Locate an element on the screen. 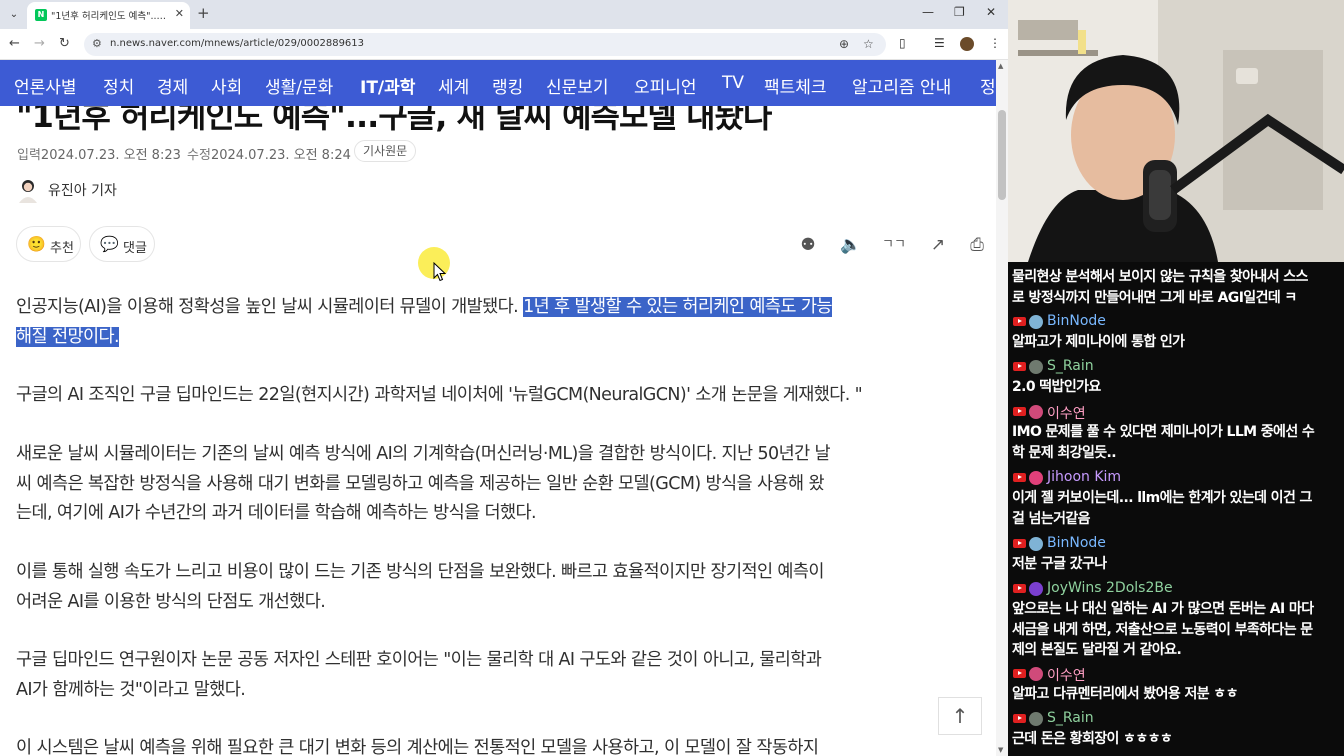 Image resolution: width=1344 pixels, height=756 pixels. nav-item-more: 정 is located at coordinates (988, 85).